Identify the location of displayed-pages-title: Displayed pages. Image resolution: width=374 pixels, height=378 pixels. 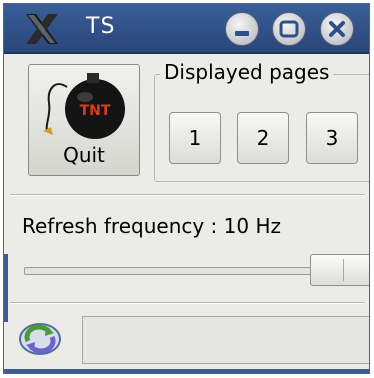
(247, 72).